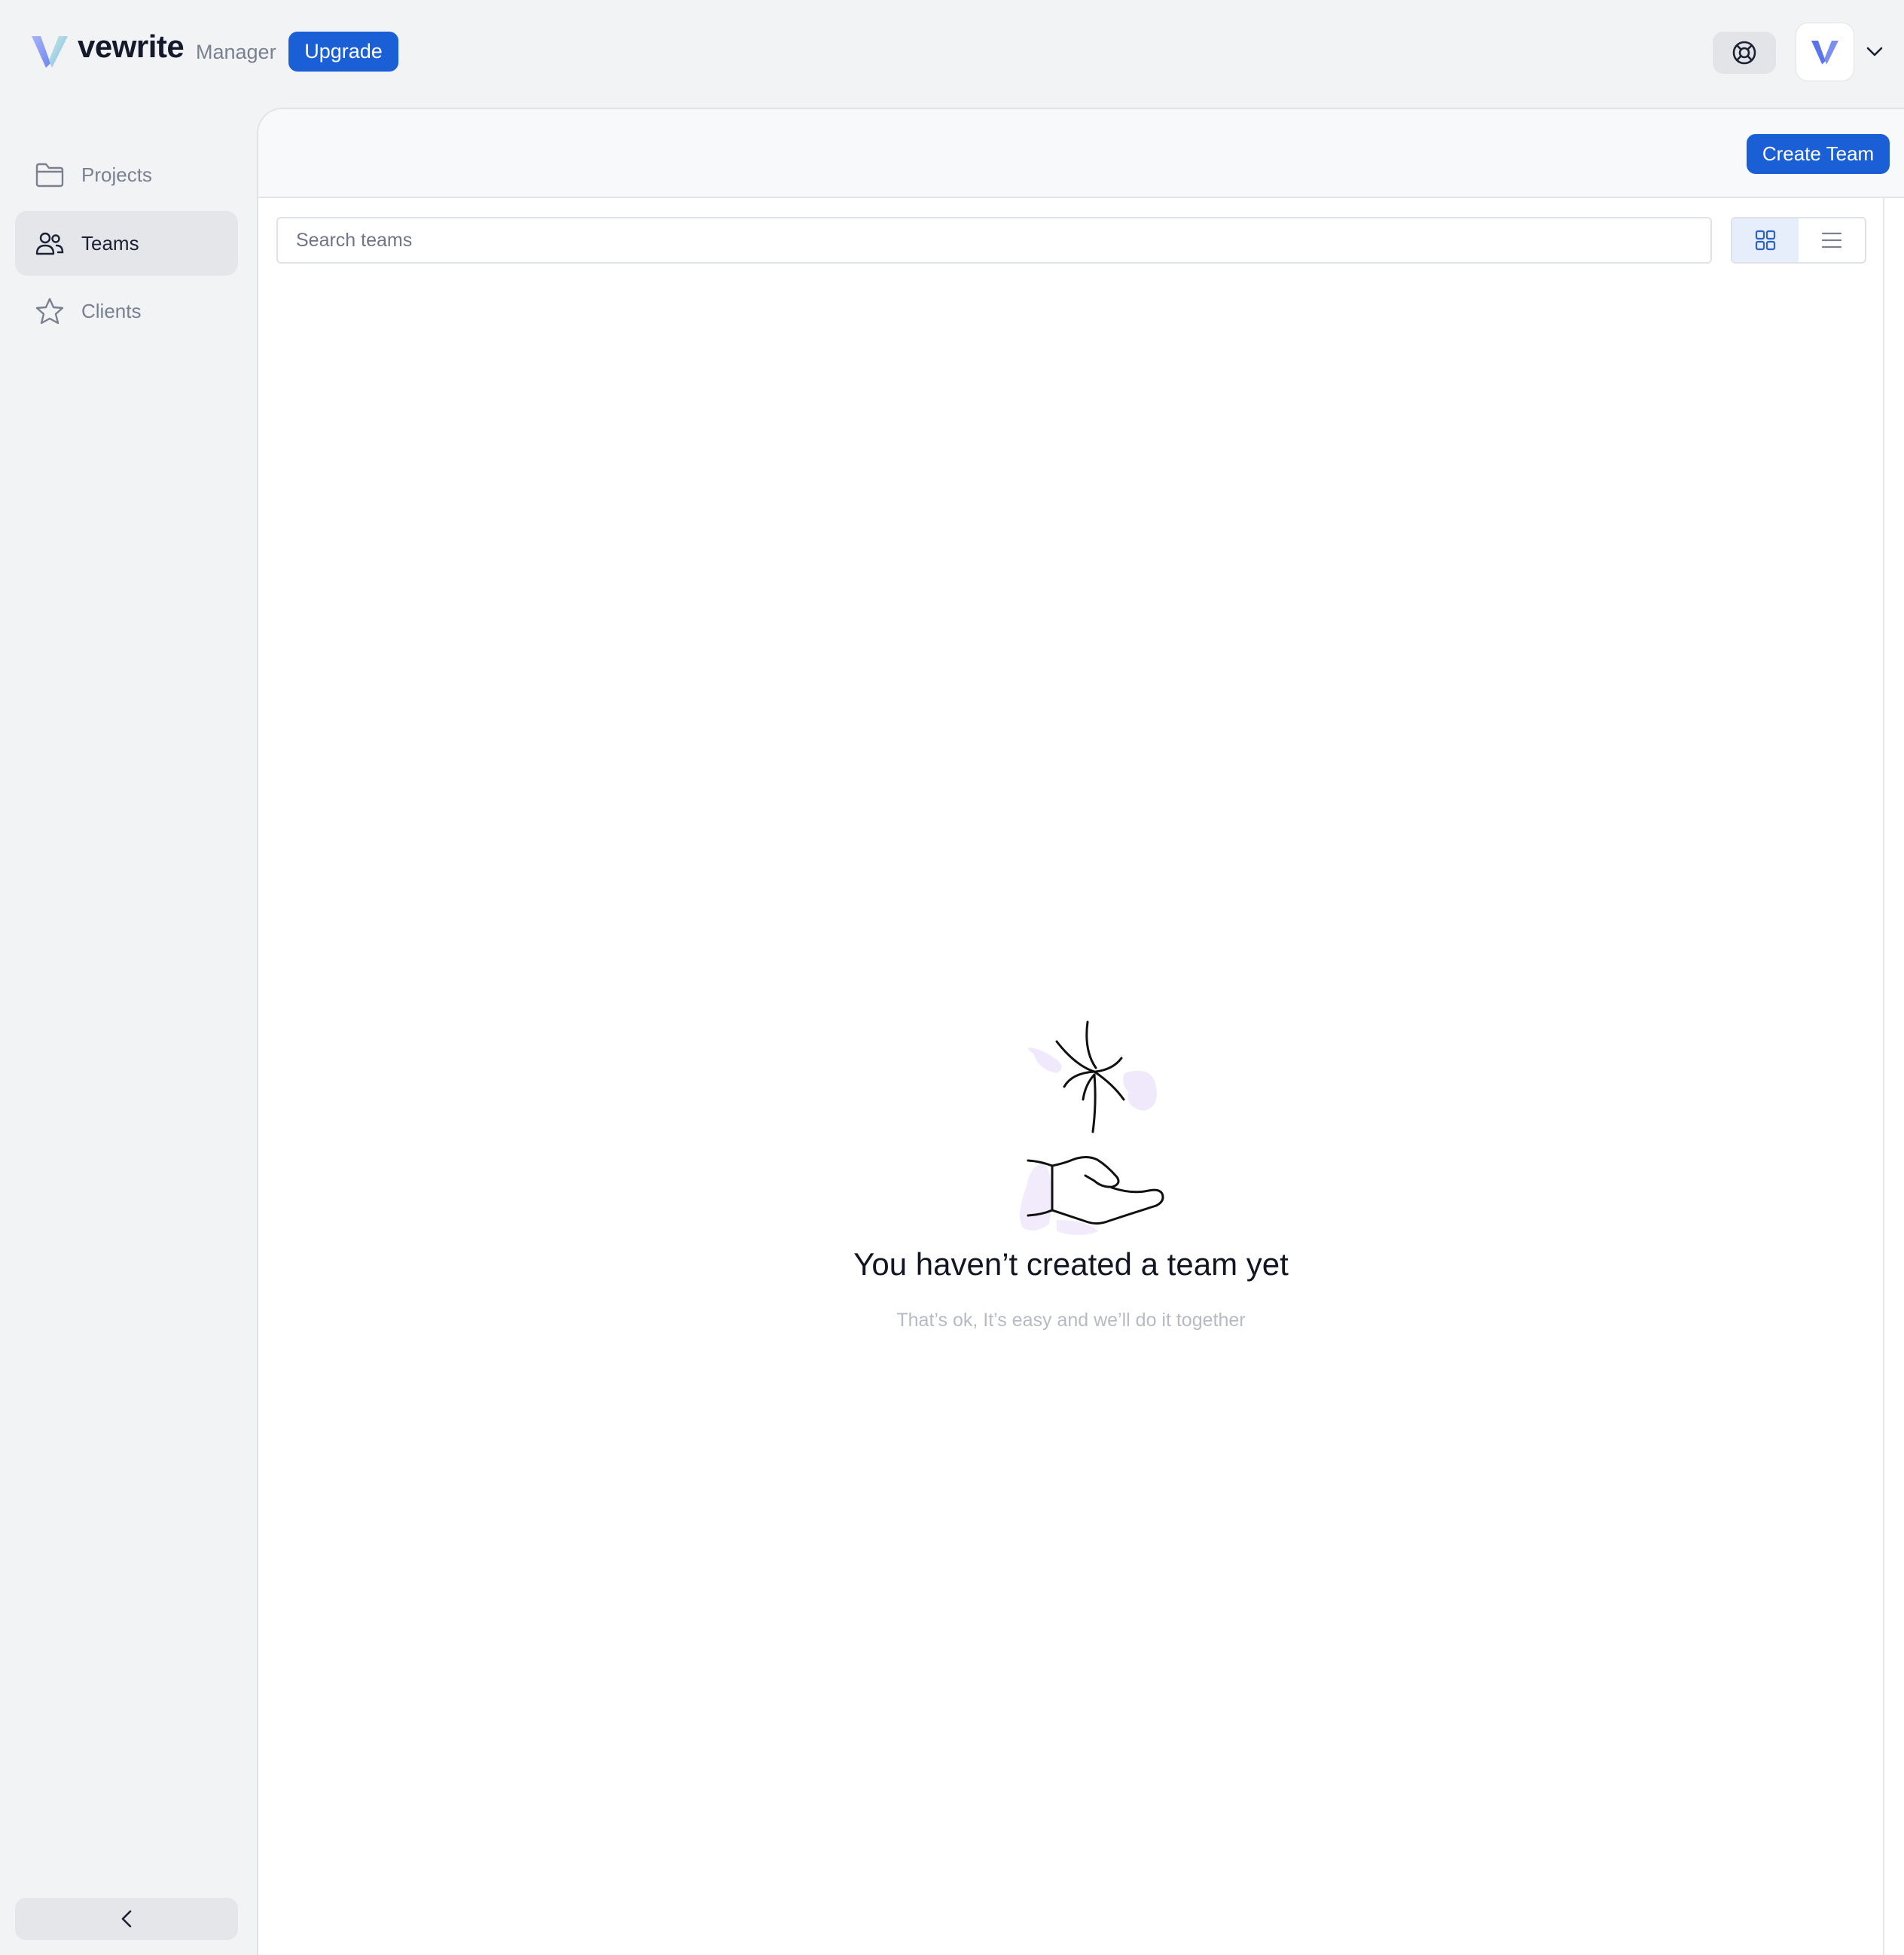  Describe the element at coordinates (994, 240) in the screenshot. I see `search-input` at that location.